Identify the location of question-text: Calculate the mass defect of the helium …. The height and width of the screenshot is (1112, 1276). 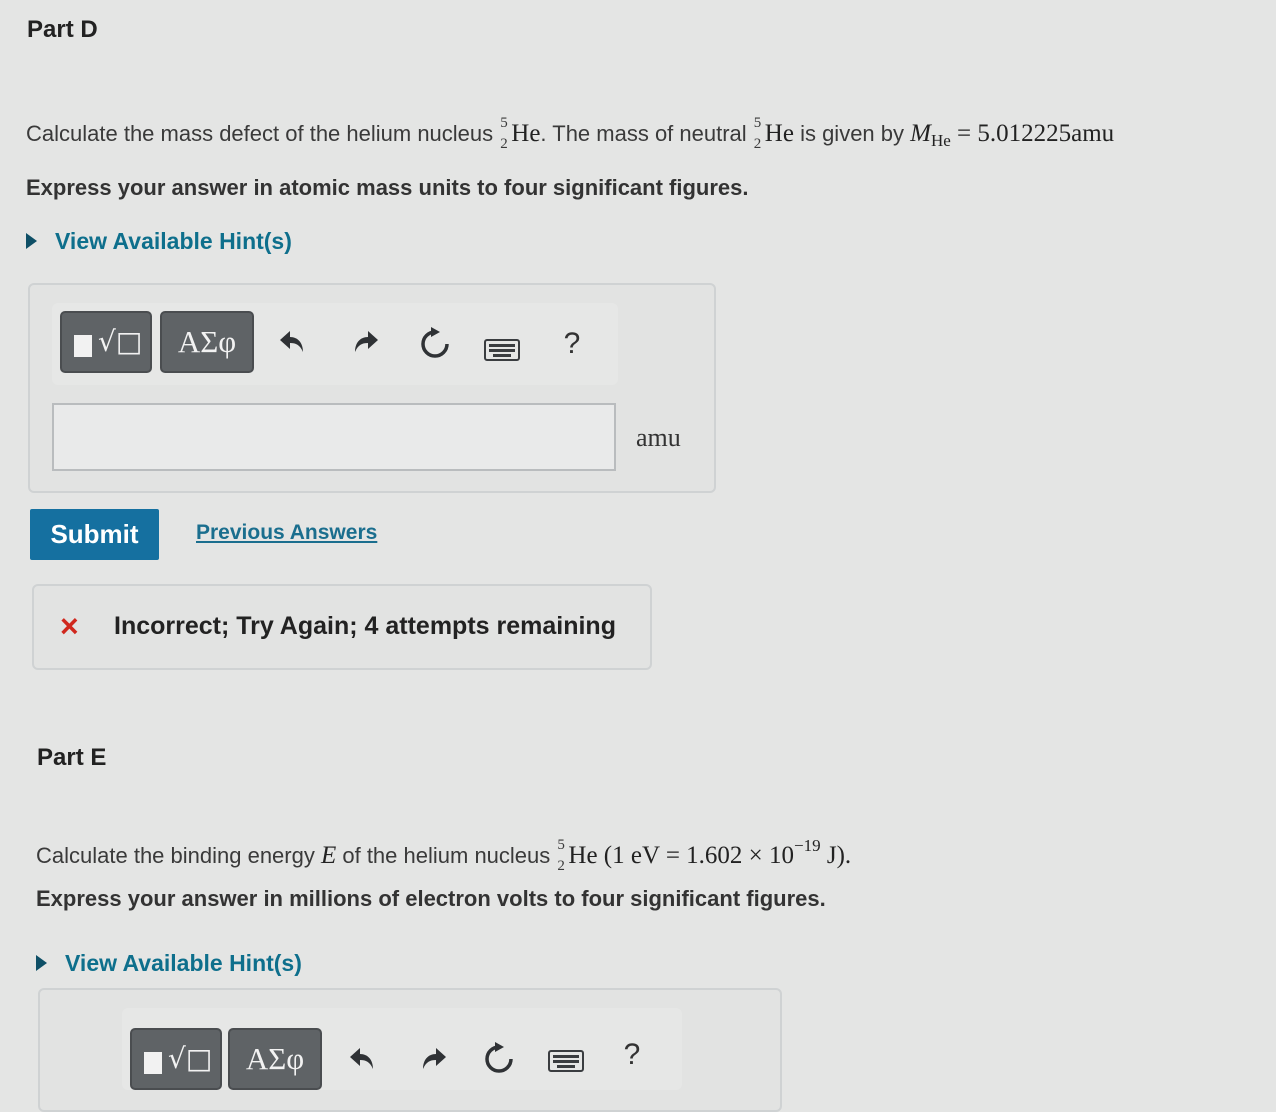
(263, 133).